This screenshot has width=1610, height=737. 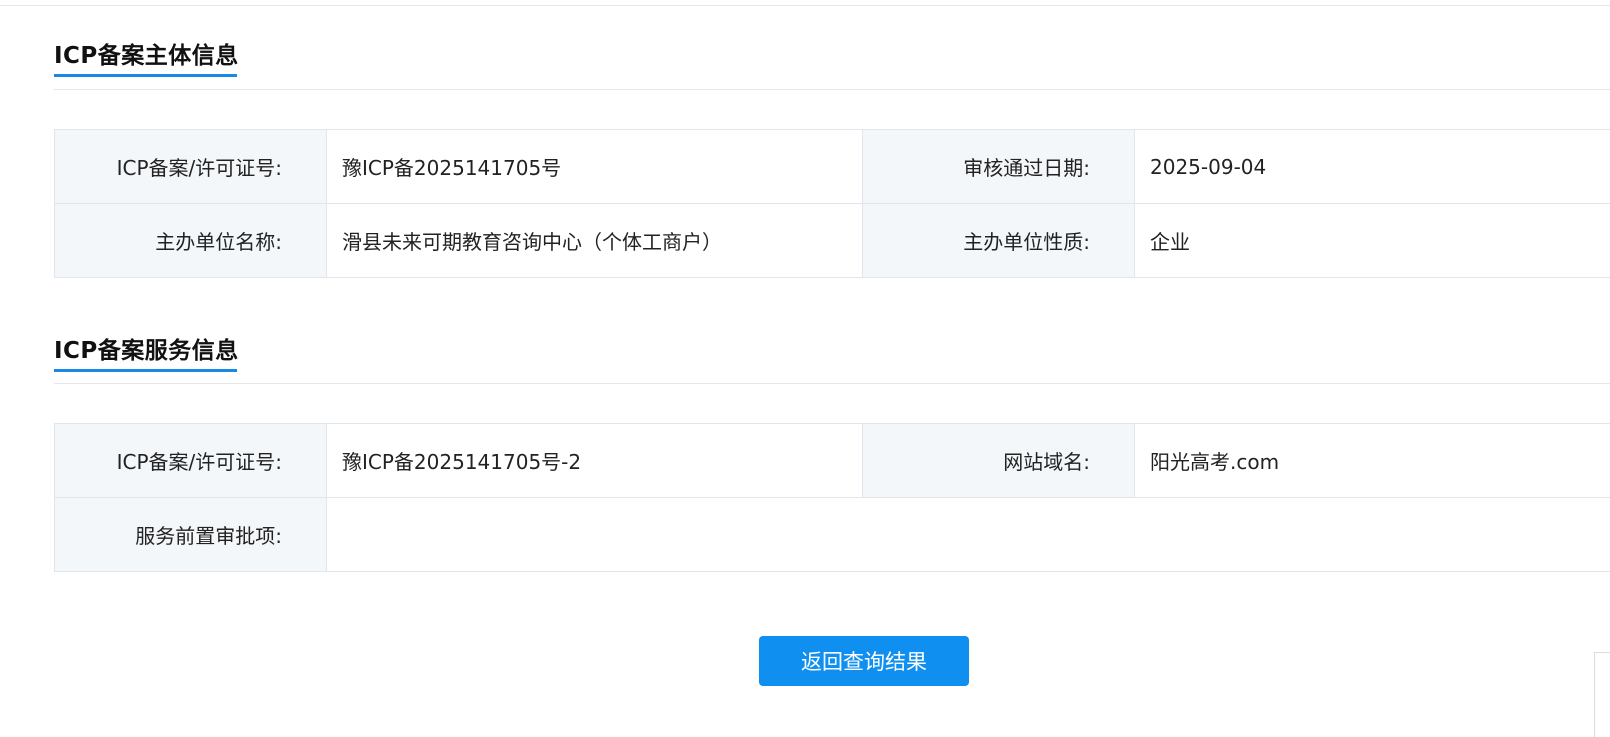 I want to click on service-section-rule, so click(x=832, y=383).